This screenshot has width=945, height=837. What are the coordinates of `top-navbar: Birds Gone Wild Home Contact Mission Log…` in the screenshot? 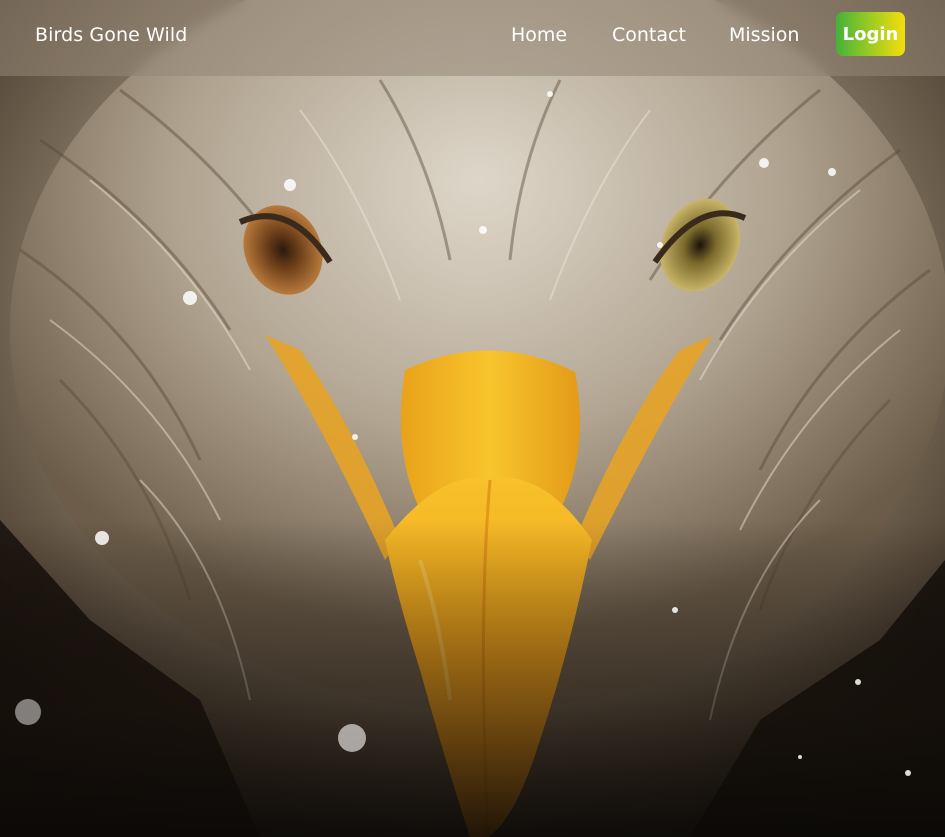 It's located at (472, 38).